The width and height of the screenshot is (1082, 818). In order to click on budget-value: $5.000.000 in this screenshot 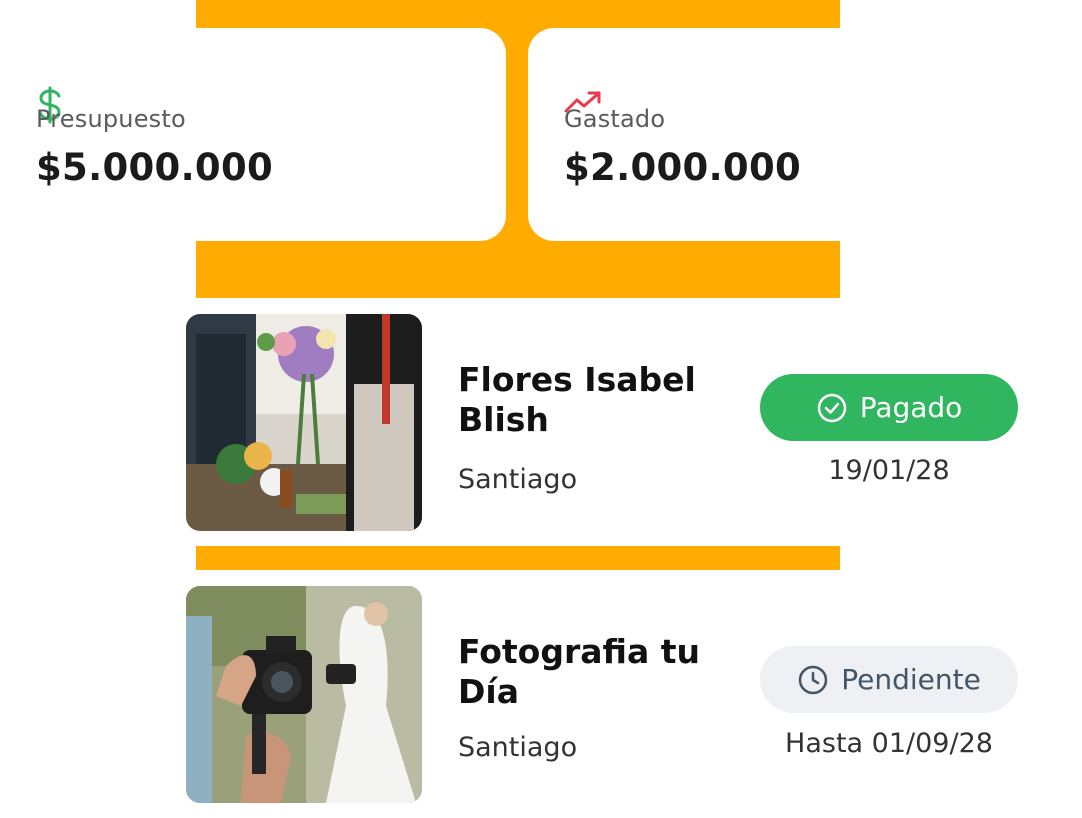, I will do `click(155, 167)`.